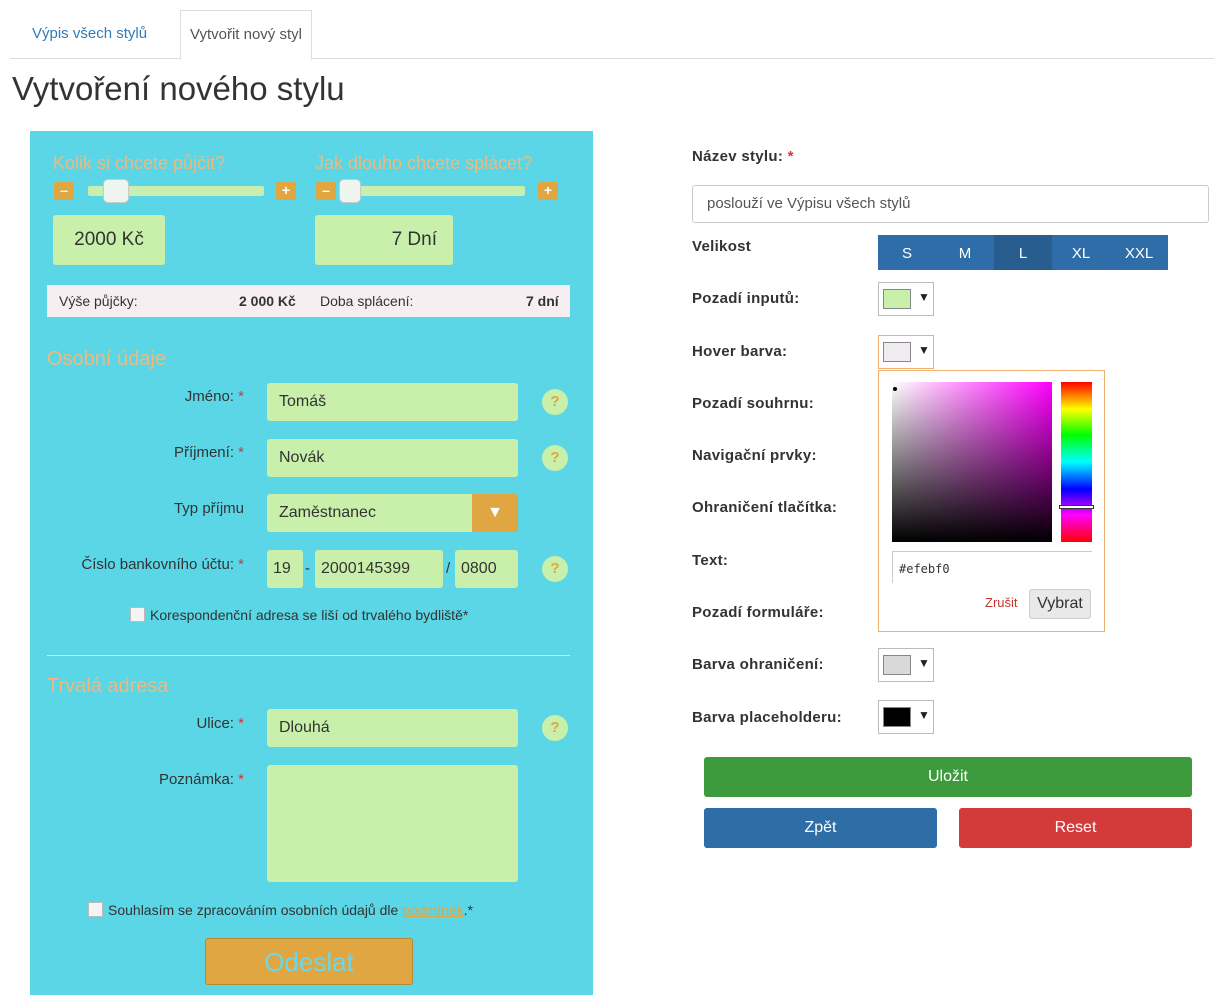 The image size is (1214, 995). Describe the element at coordinates (369, 513) in the screenshot. I see `income-type-select: Zaměstnanec` at that location.